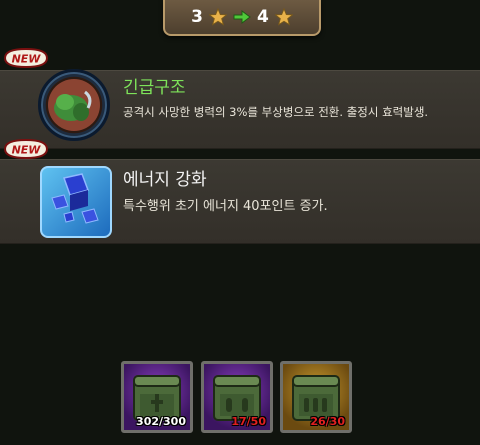 The width and height of the screenshot is (480, 445). I want to click on material-count: 17/50, so click(248, 421).